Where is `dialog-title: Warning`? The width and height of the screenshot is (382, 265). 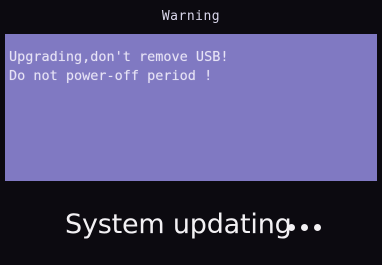
dialog-title: Warning is located at coordinates (191, 16).